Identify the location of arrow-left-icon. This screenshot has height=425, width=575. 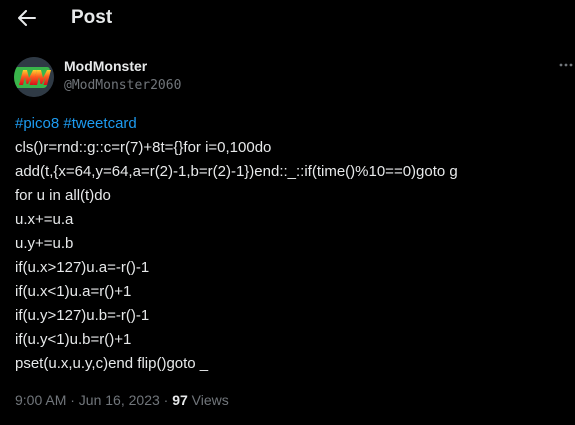
(27, 18).